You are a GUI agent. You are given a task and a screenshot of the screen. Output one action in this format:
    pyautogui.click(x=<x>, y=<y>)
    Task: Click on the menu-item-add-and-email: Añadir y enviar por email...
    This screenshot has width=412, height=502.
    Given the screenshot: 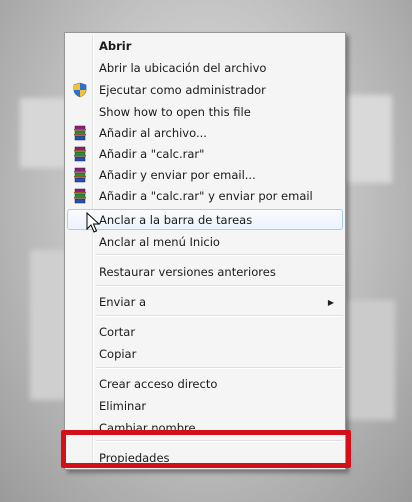 What is the action you would take?
    pyautogui.click(x=205, y=174)
    